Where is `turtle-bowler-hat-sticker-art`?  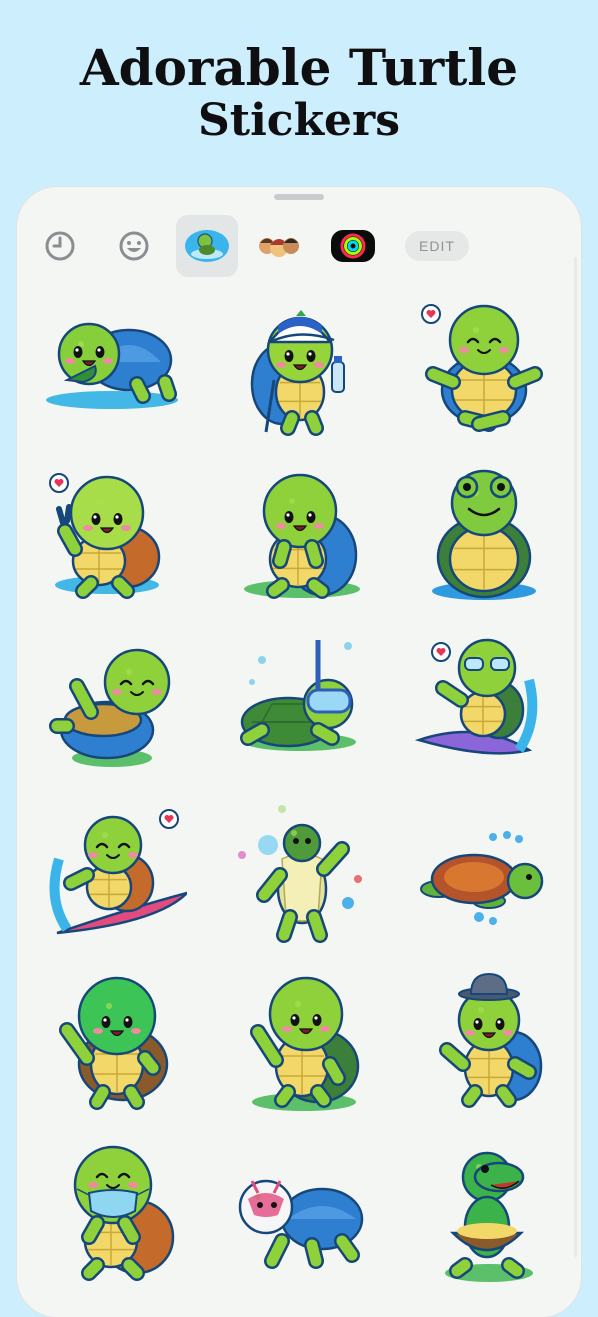 turtle-bowler-hat-sticker-art is located at coordinates (491, 1040).